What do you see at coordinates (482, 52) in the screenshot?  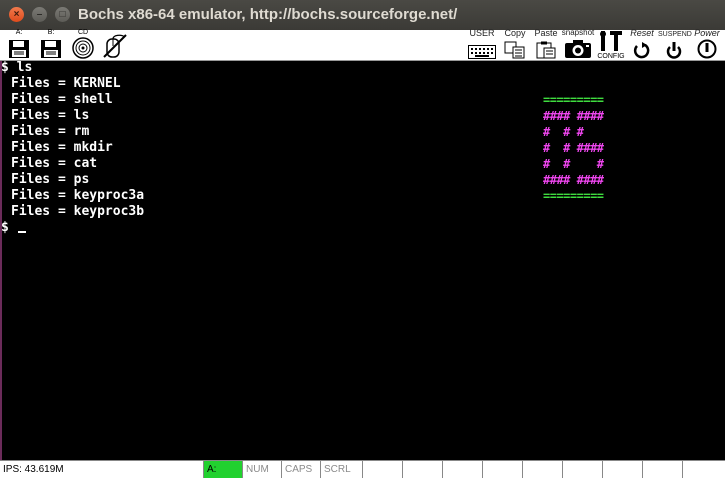 I see `keyboard-icon` at bounding box center [482, 52].